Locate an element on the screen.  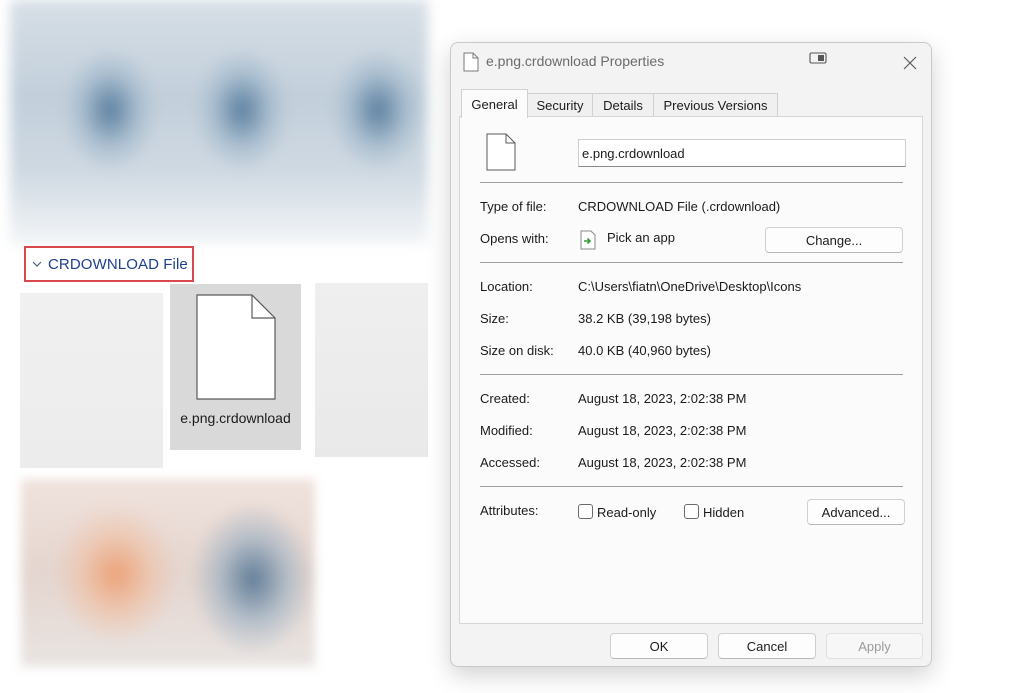
file-icon is located at coordinates (236, 347).